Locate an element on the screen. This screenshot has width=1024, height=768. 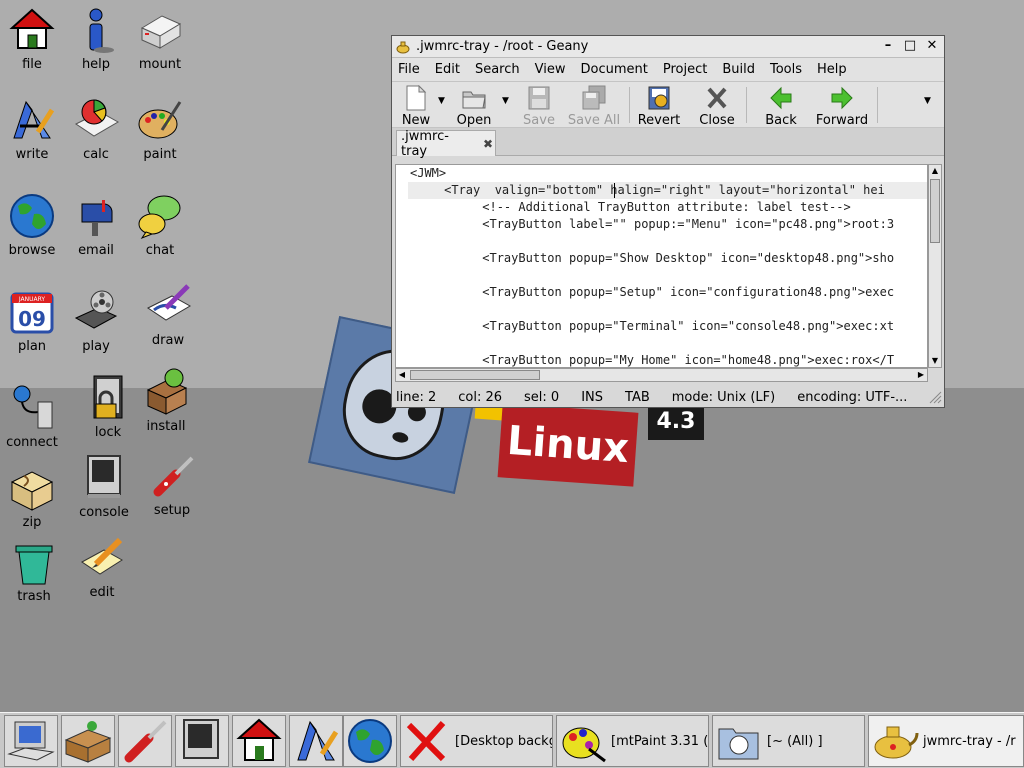
info-icon is located at coordinates (96, 30).